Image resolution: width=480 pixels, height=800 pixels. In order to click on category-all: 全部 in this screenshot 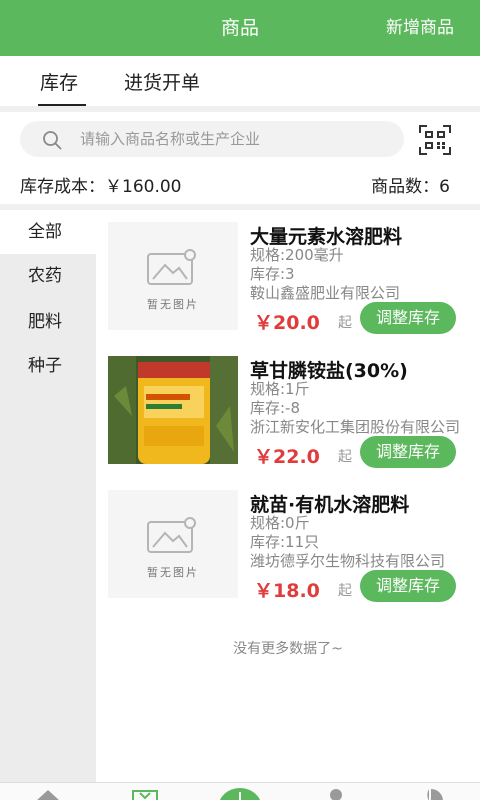, I will do `click(48, 232)`.